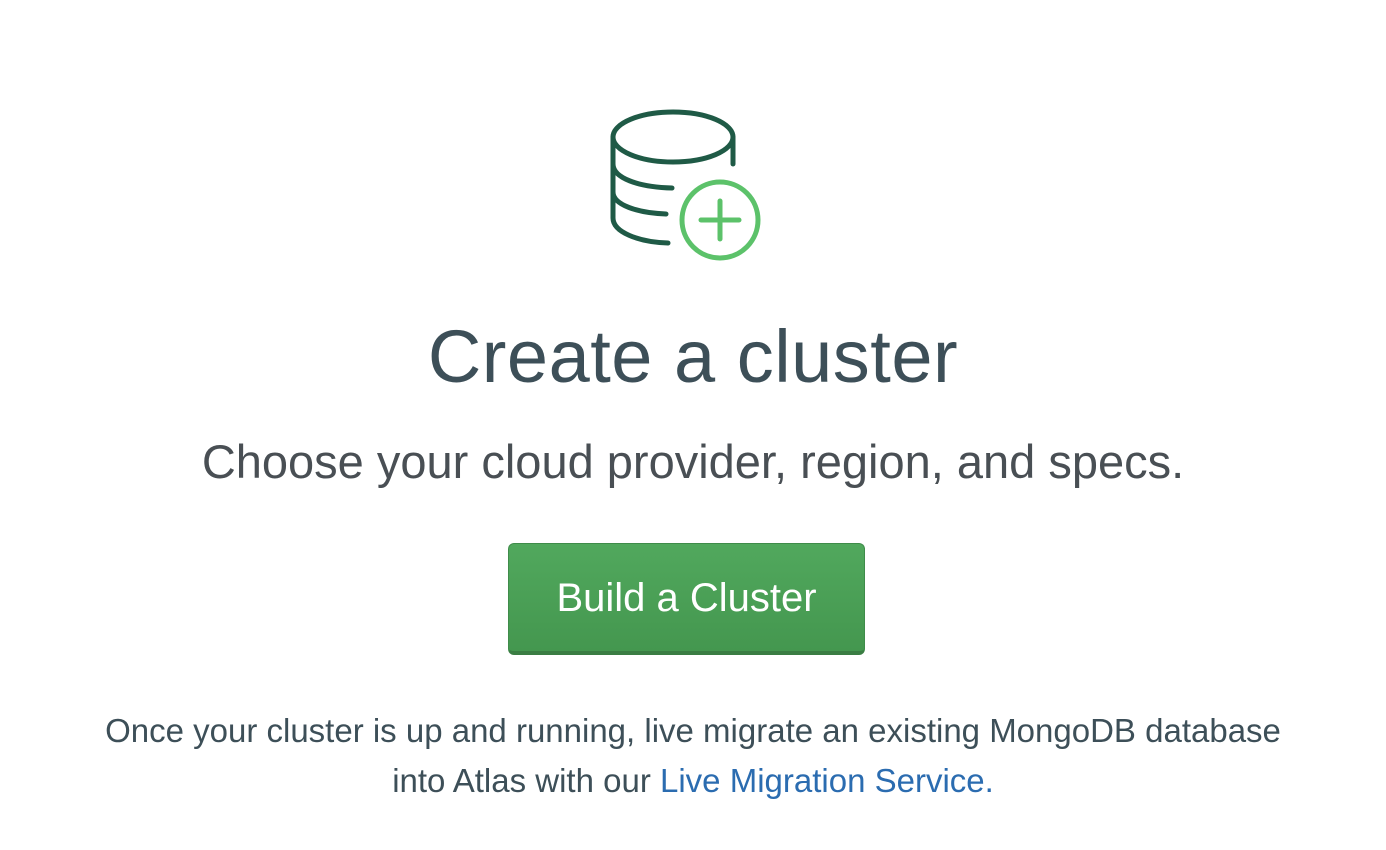 This screenshot has height=850, width=1386. I want to click on migration-note-suffix: ., so click(989, 780).